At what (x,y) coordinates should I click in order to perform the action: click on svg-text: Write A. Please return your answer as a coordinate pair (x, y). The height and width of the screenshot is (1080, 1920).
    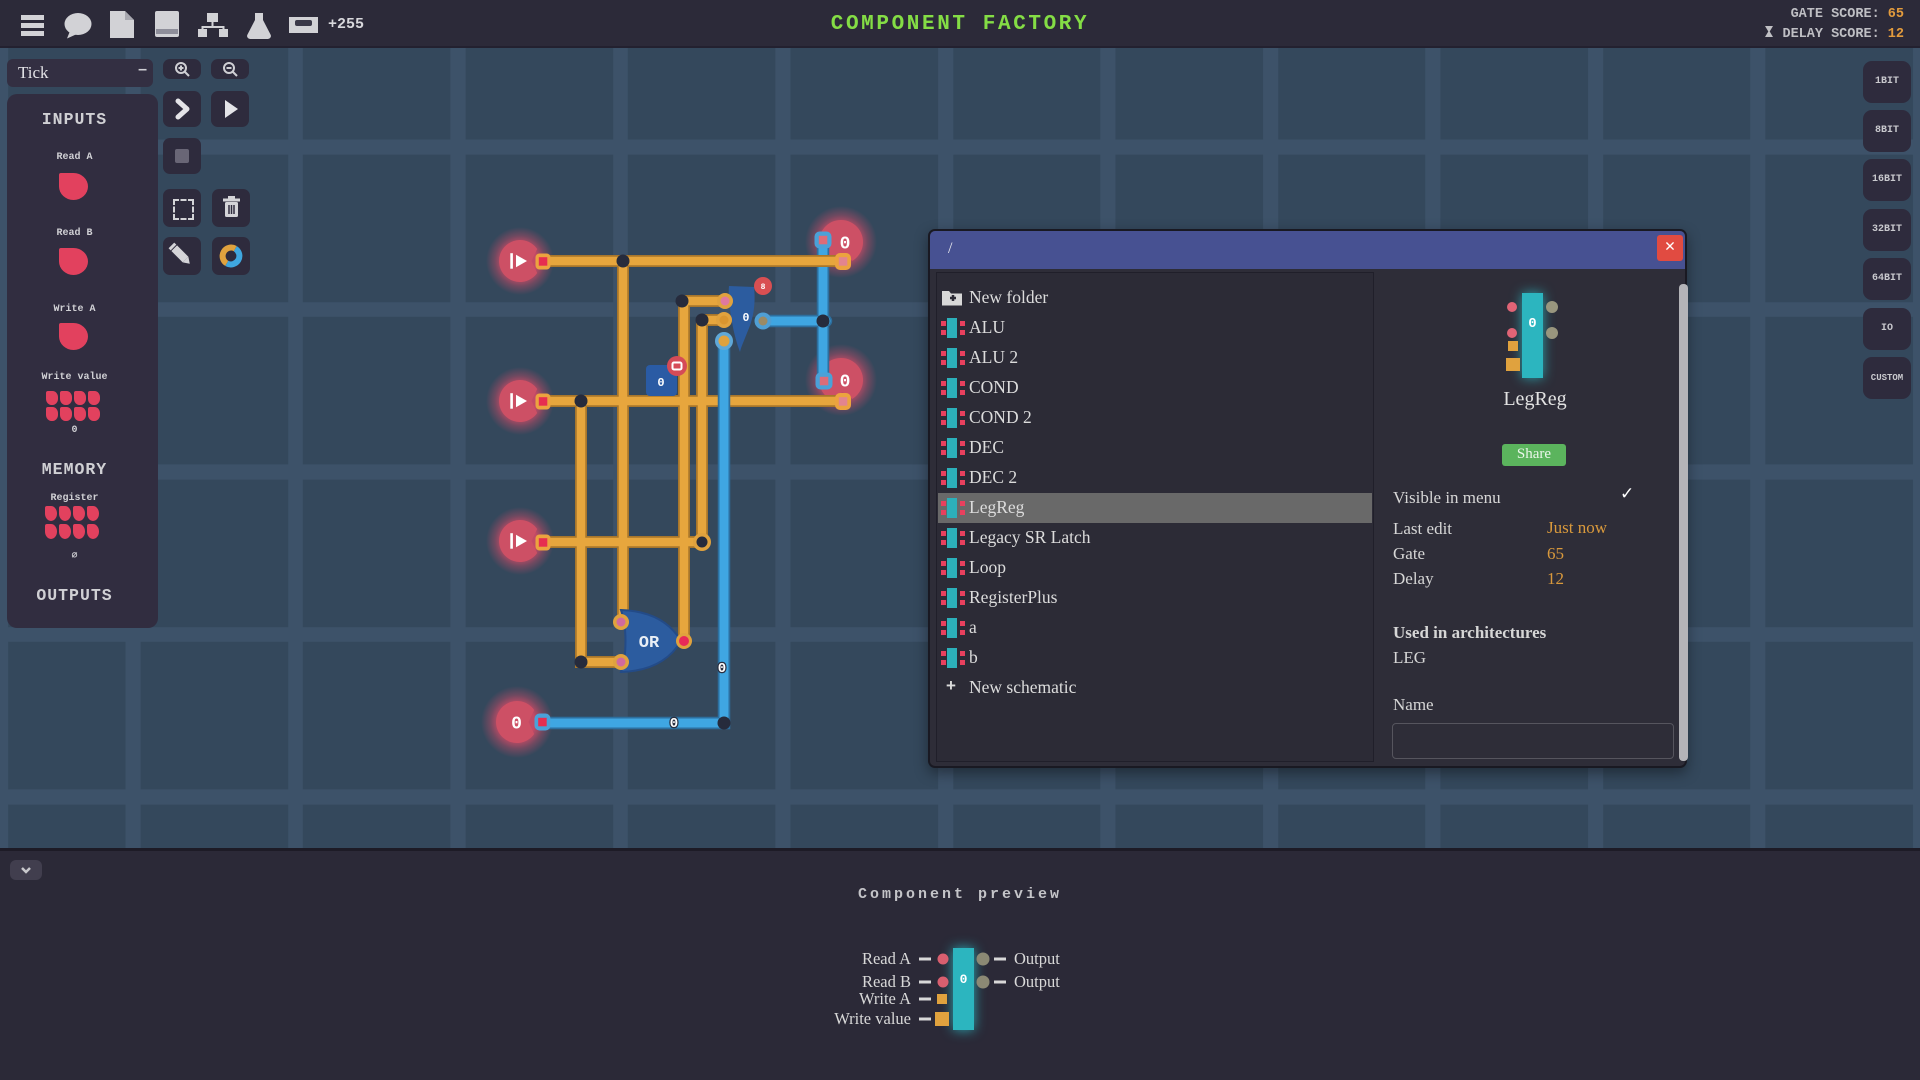
    Looking at the image, I should click on (885, 998).